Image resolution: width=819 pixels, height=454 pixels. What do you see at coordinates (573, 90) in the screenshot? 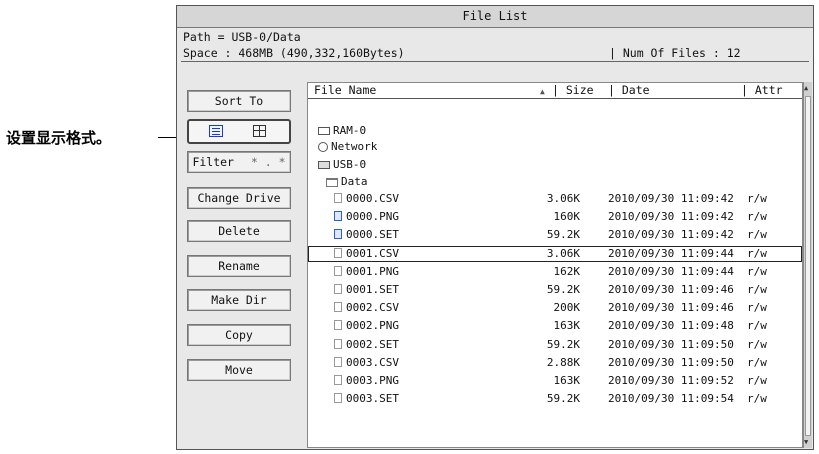
I see `column-header-size: | Size` at bounding box center [573, 90].